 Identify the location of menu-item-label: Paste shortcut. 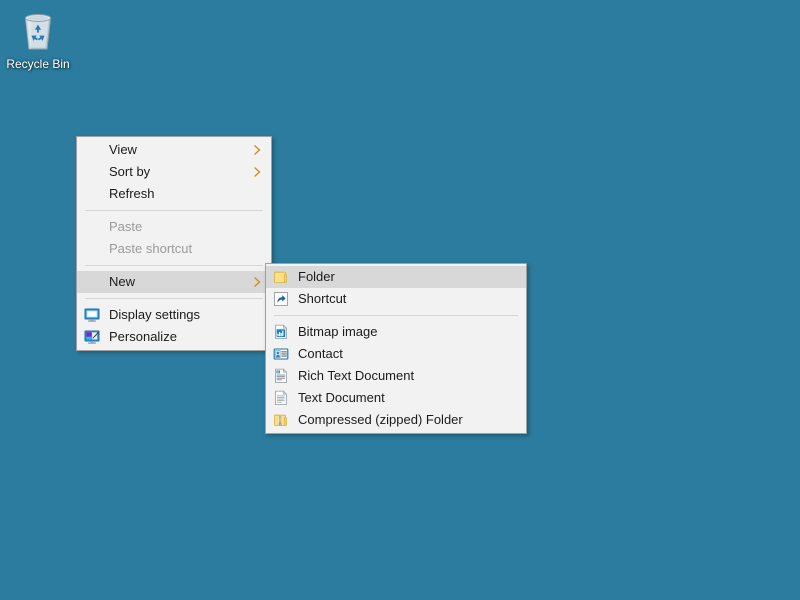
(151, 248).